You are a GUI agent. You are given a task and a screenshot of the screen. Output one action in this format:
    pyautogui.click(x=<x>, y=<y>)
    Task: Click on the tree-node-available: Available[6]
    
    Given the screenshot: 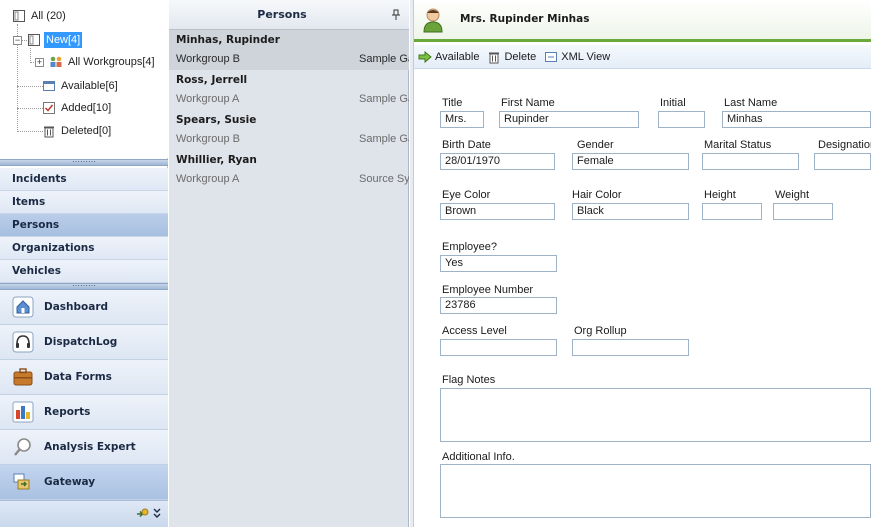 What is the action you would take?
    pyautogui.click(x=81, y=86)
    